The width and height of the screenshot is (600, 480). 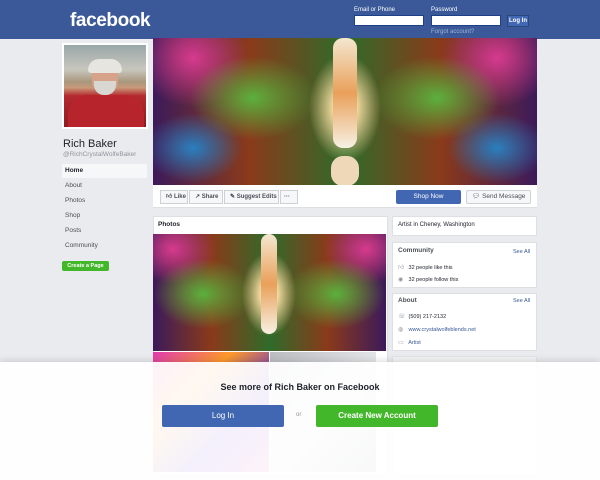 I want to click on email-label: Email or Phone, so click(x=375, y=10).